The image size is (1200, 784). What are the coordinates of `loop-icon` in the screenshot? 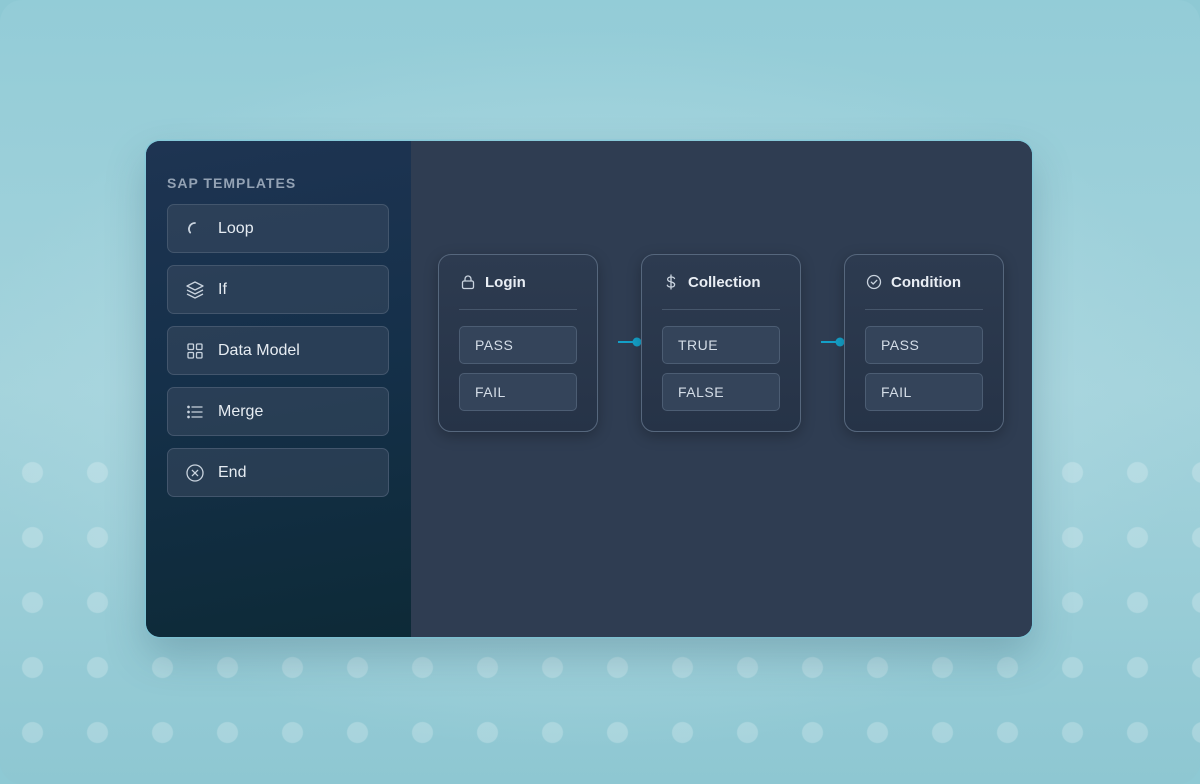 It's located at (195, 229).